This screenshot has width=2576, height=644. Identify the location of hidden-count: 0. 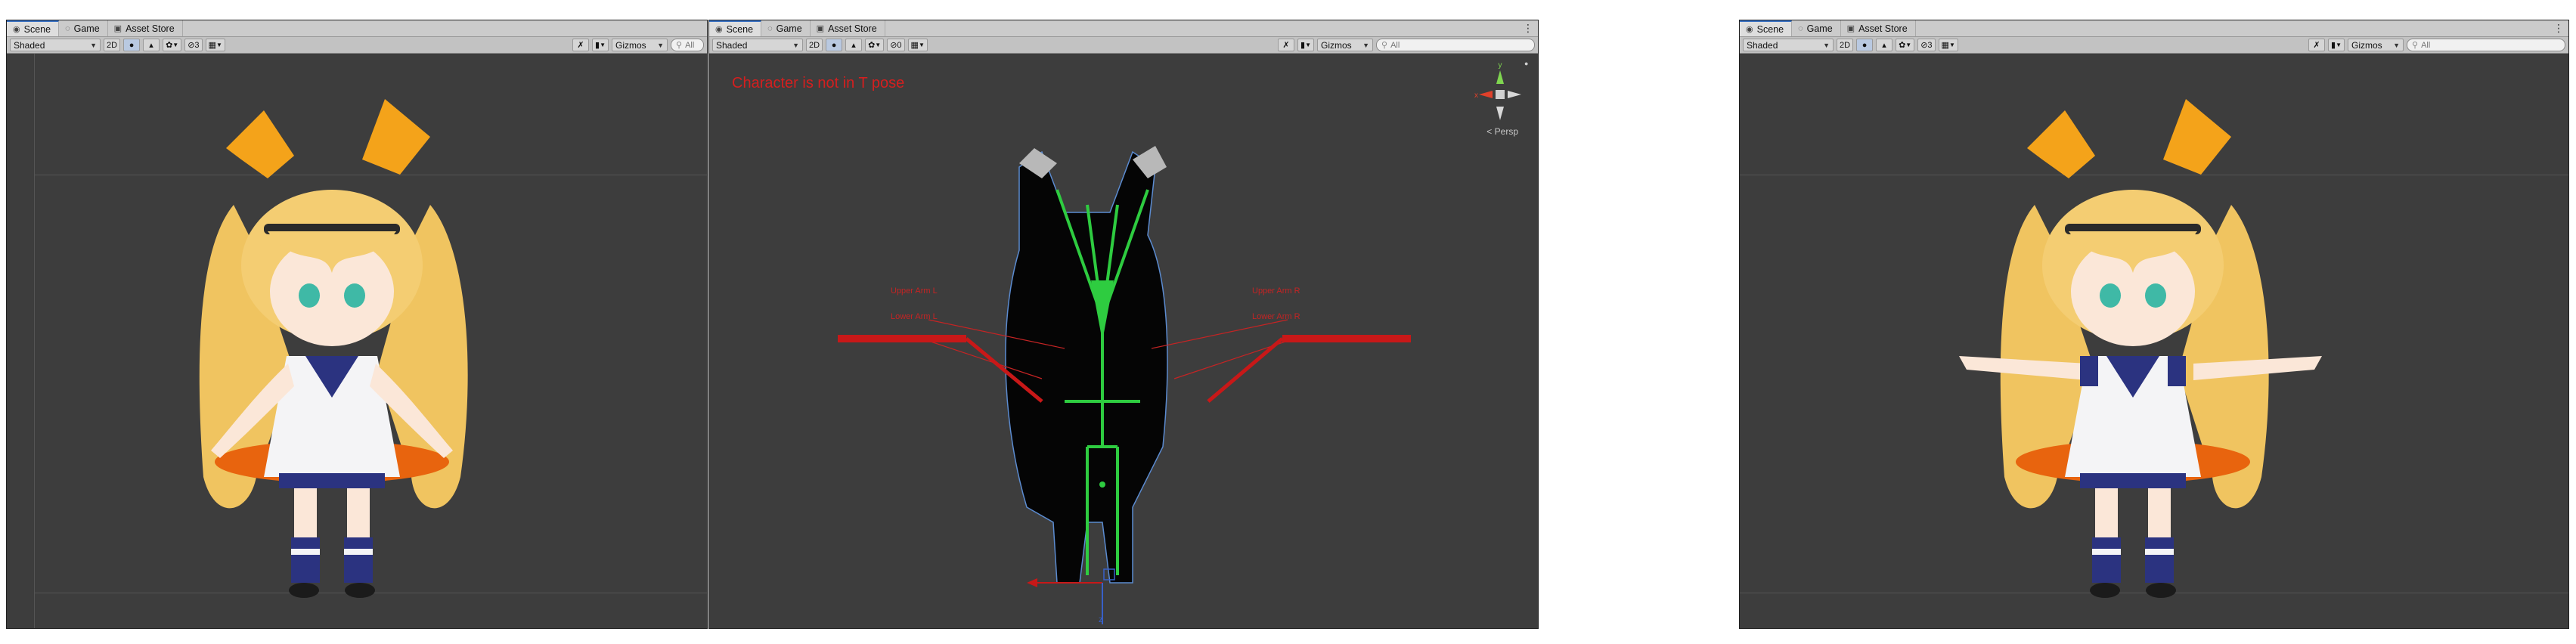
(900, 45).